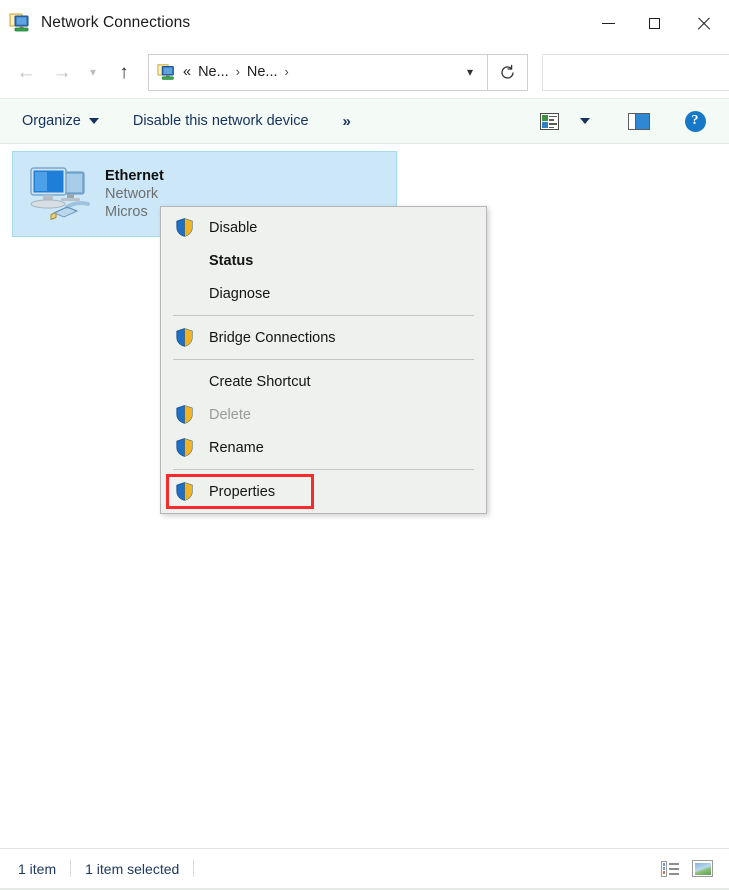 The image size is (729, 890). Describe the element at coordinates (236, 447) in the screenshot. I see `menu-item-label: Rename` at that location.